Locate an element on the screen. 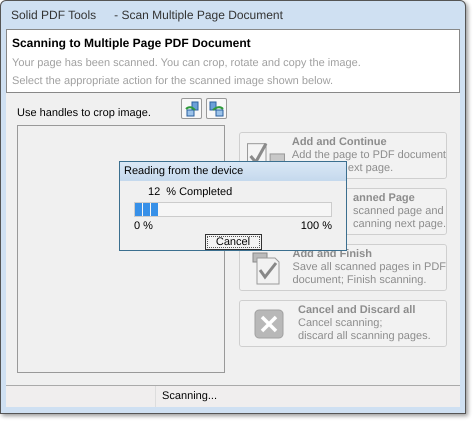 This screenshot has height=422, width=474. rotate-left-icon is located at coordinates (192, 108).